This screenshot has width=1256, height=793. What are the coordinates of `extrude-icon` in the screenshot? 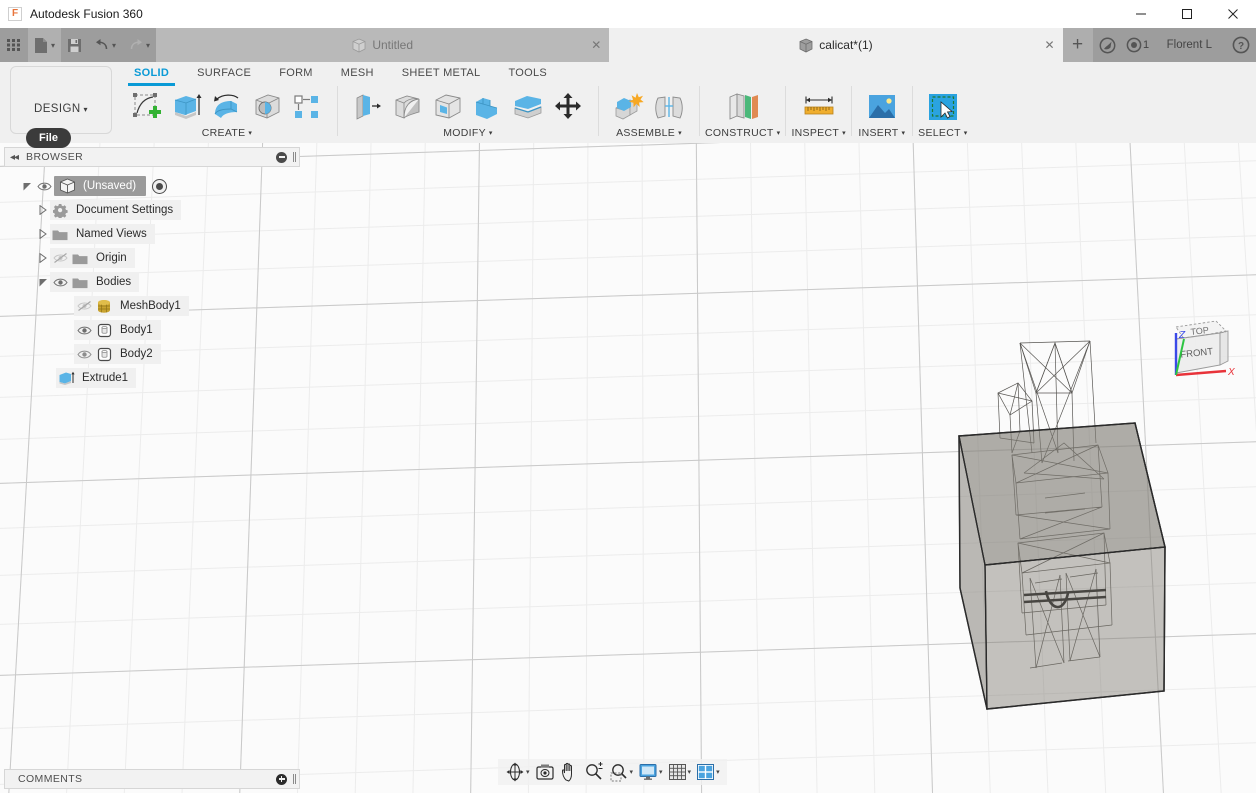 It's located at (187, 107).